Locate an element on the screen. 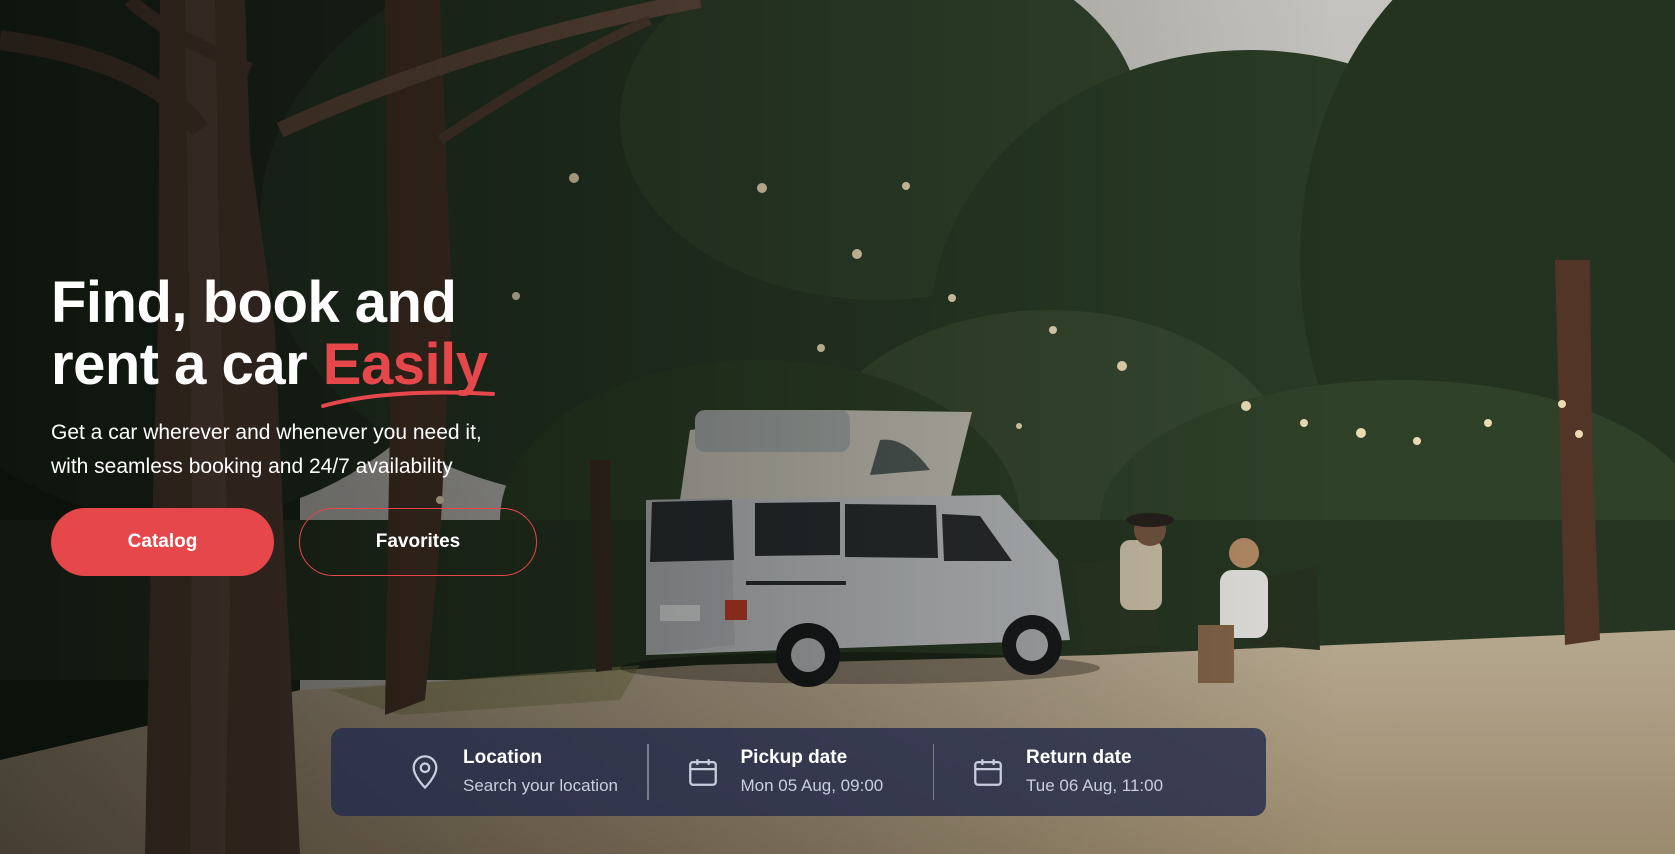 Image resolution: width=1675 pixels, height=854 pixels. favorites-button: Favorites is located at coordinates (418, 542).